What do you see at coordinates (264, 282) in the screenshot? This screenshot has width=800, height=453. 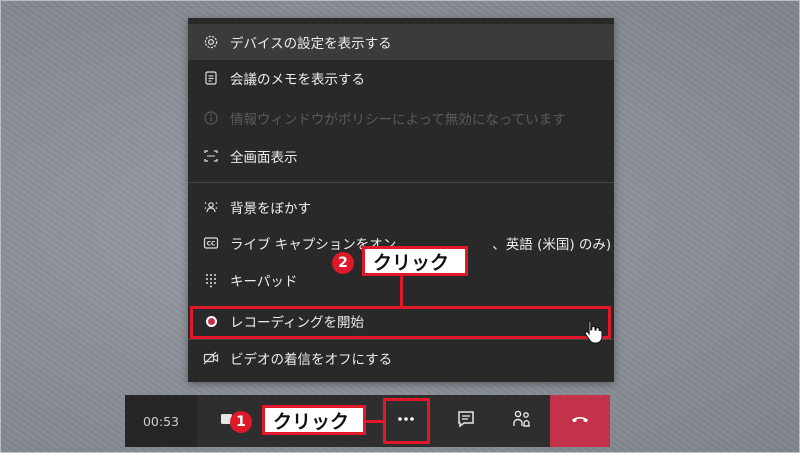 I see `menu-item-label: キーパッド` at bounding box center [264, 282].